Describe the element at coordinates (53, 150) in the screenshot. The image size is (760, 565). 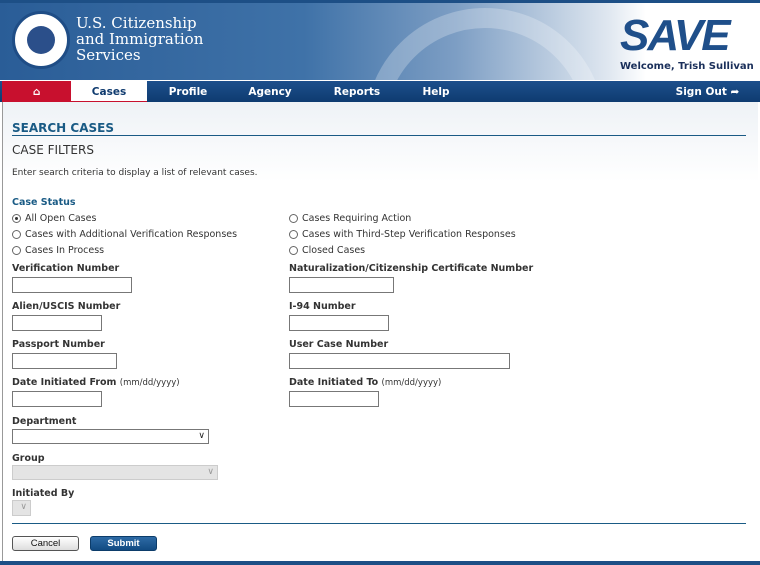
I see `section-title: CASE FILTERS` at that location.